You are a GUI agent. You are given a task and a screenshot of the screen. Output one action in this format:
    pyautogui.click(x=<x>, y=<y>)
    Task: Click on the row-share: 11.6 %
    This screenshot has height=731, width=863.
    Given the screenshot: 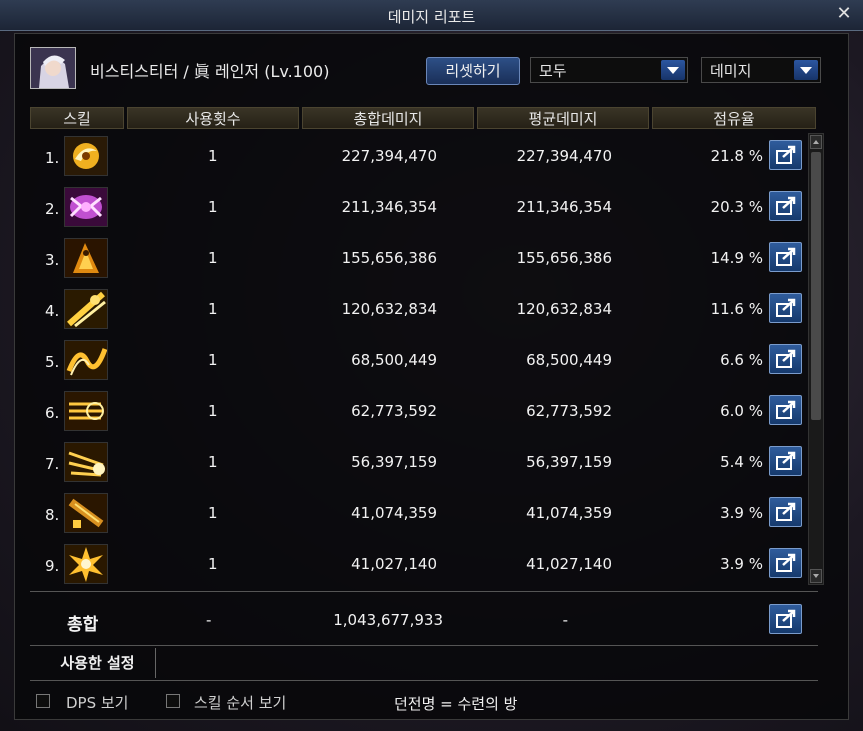 What is the action you would take?
    pyautogui.click(x=736, y=309)
    